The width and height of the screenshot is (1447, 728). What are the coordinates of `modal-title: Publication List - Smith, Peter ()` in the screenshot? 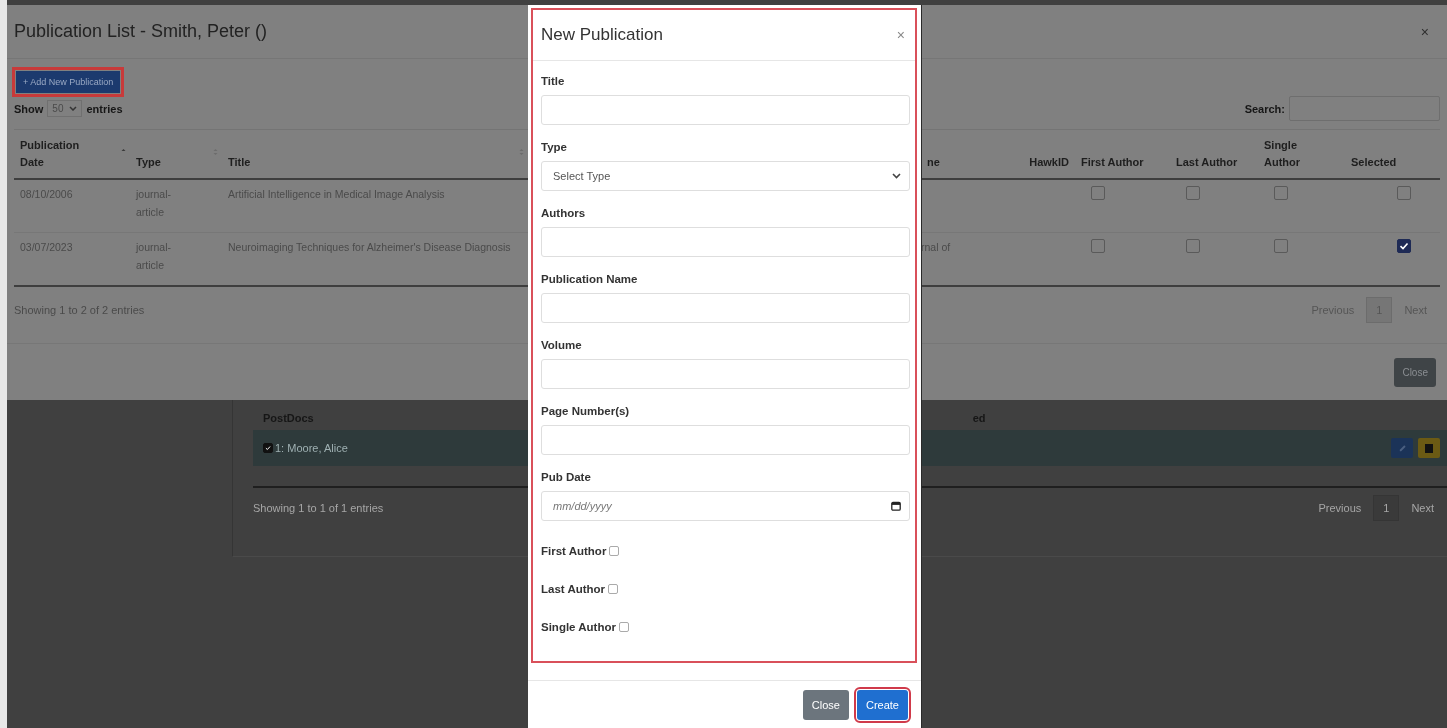 It's located at (141, 31).